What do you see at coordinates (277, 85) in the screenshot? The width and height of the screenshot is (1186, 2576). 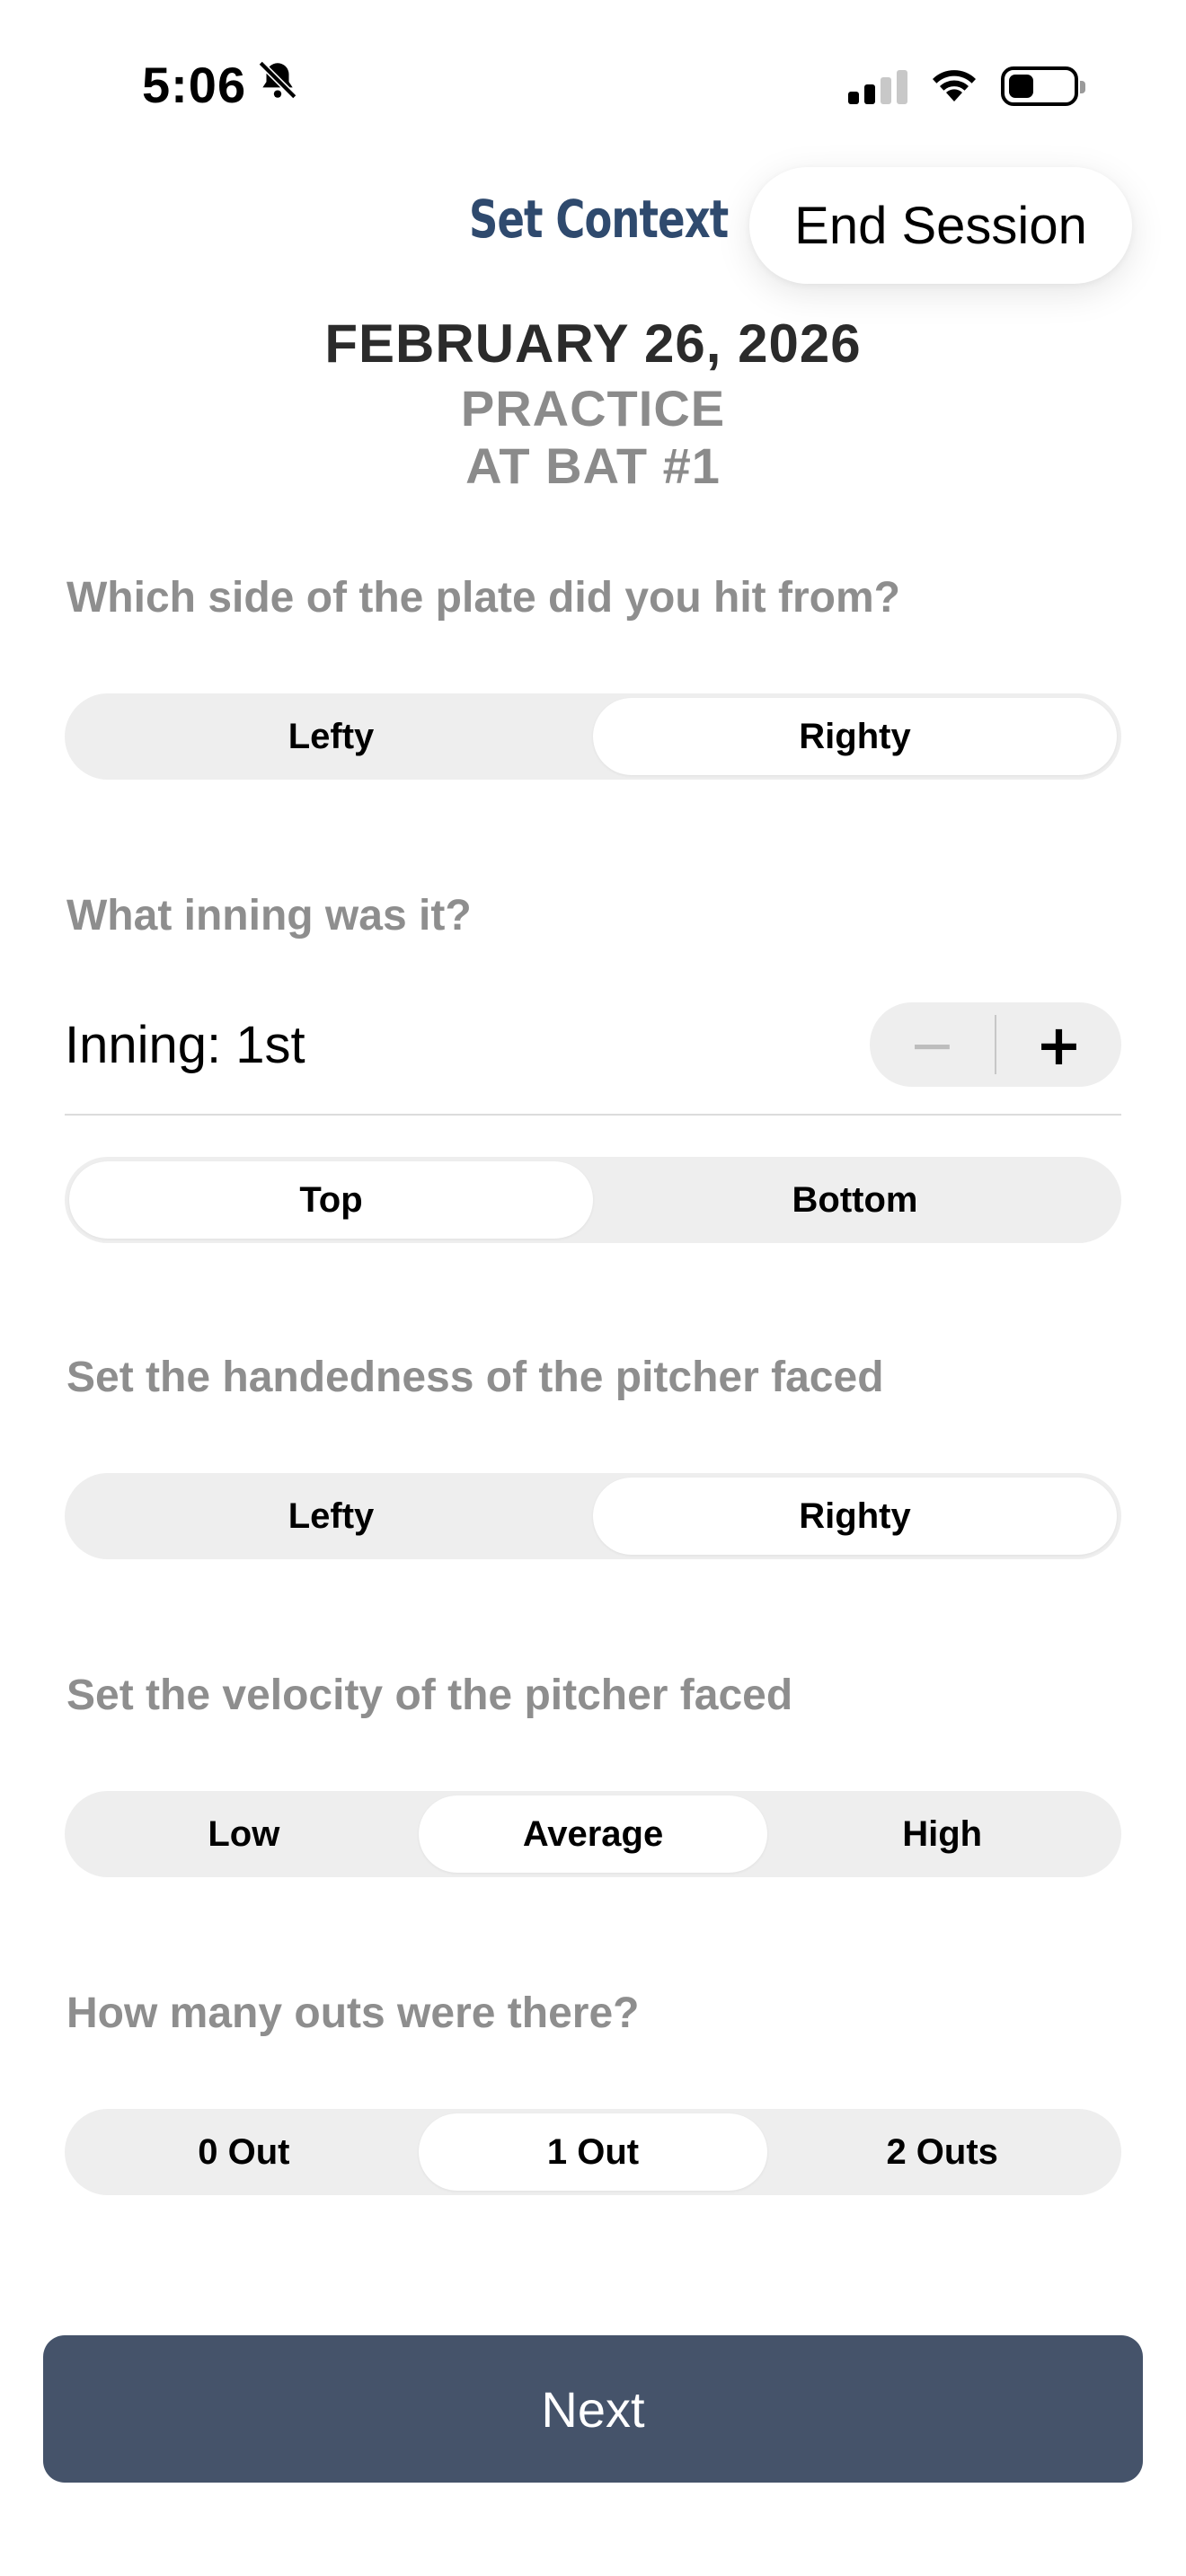 I see `bell-slash-icon` at bounding box center [277, 85].